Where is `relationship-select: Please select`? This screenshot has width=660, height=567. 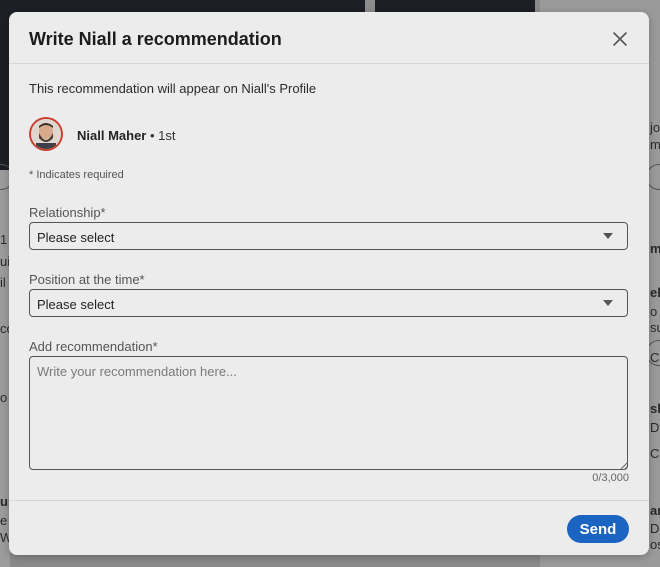
relationship-select: Please select is located at coordinates (328, 236).